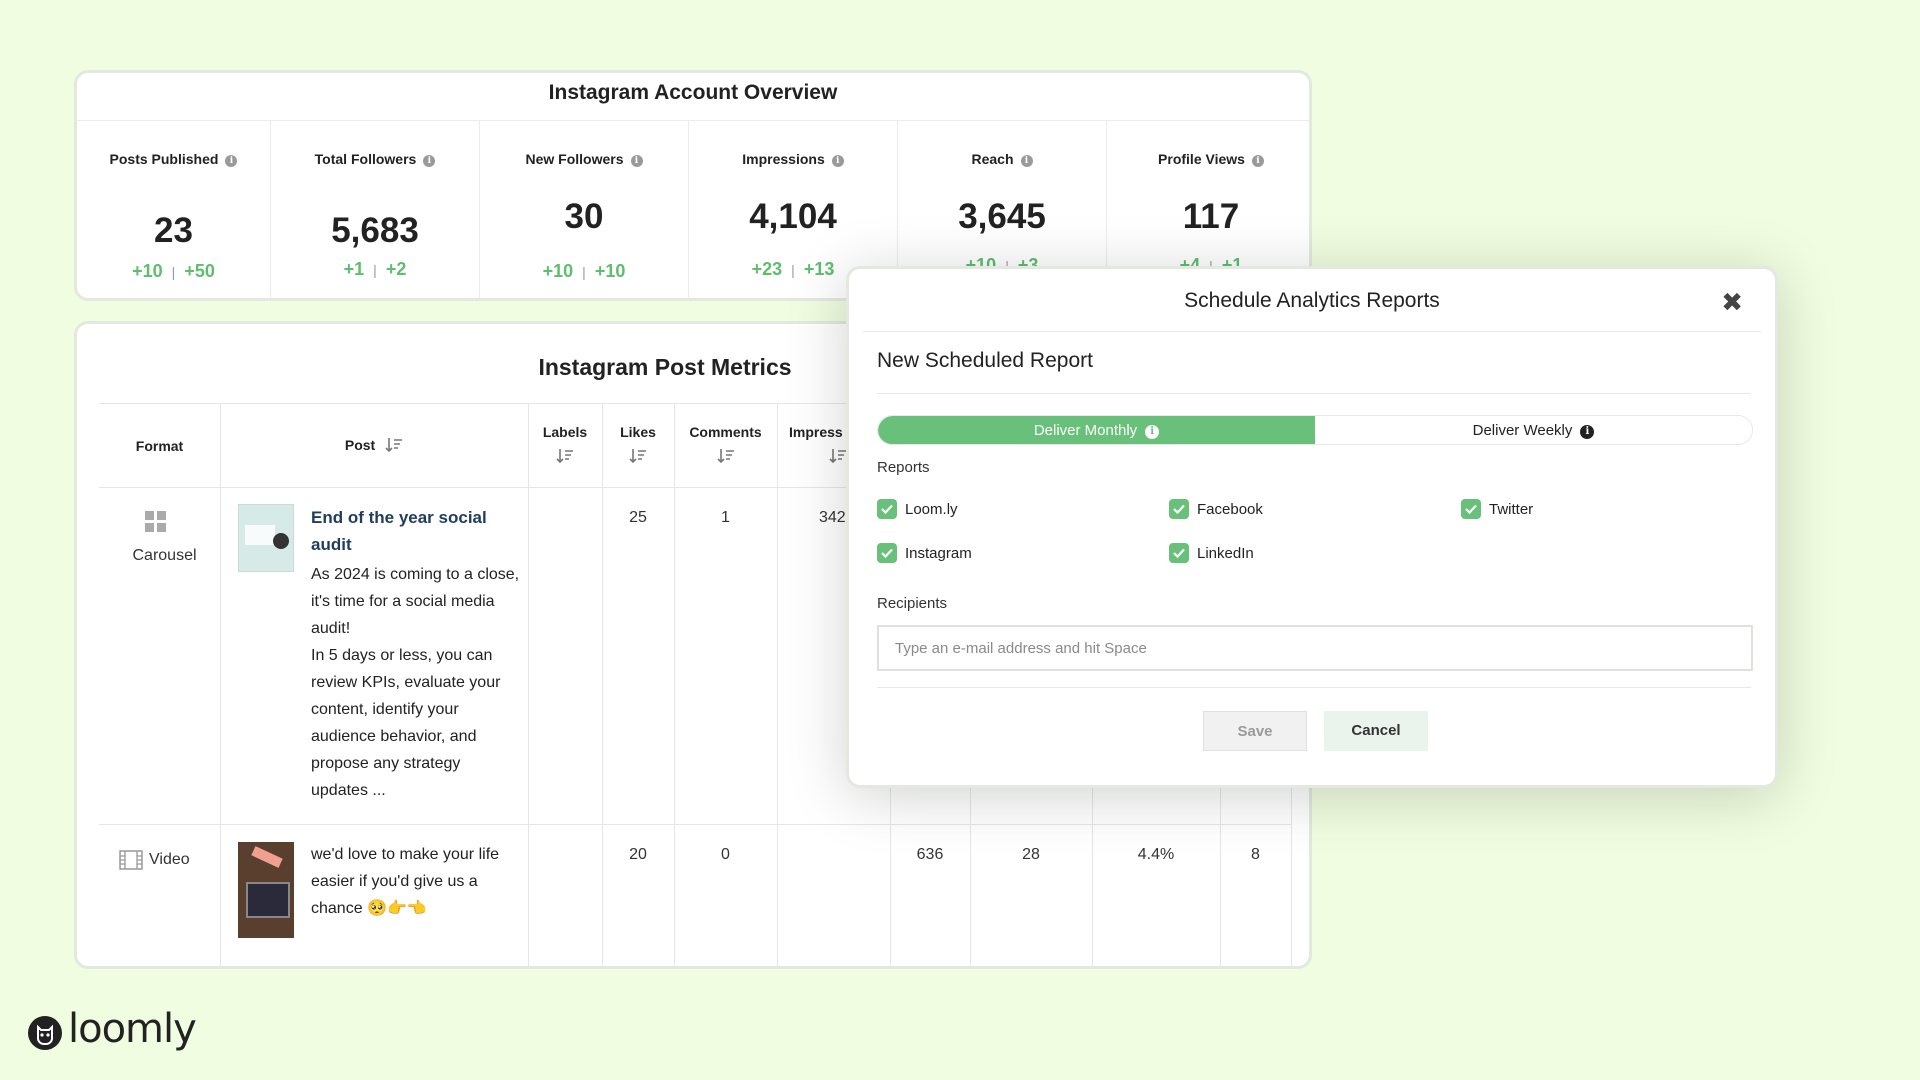  What do you see at coordinates (375, 230) in the screenshot?
I see `stat-value: 5,683` at bounding box center [375, 230].